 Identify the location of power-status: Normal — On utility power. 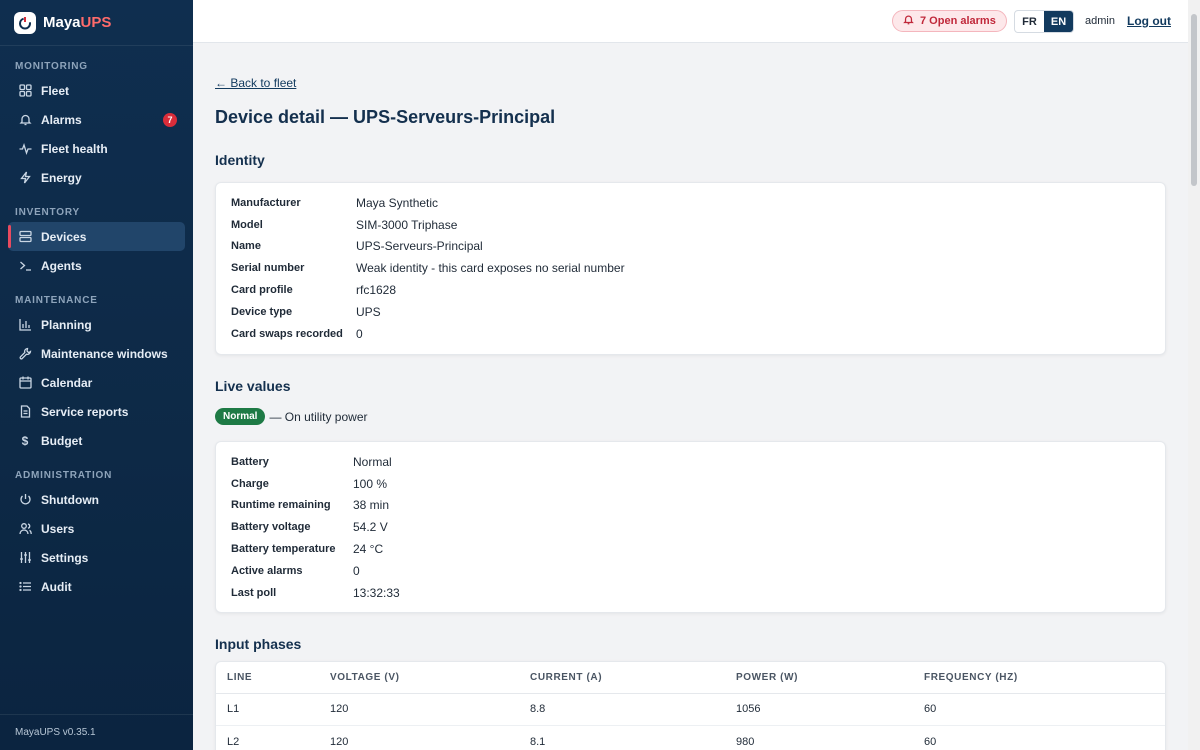
(291, 416).